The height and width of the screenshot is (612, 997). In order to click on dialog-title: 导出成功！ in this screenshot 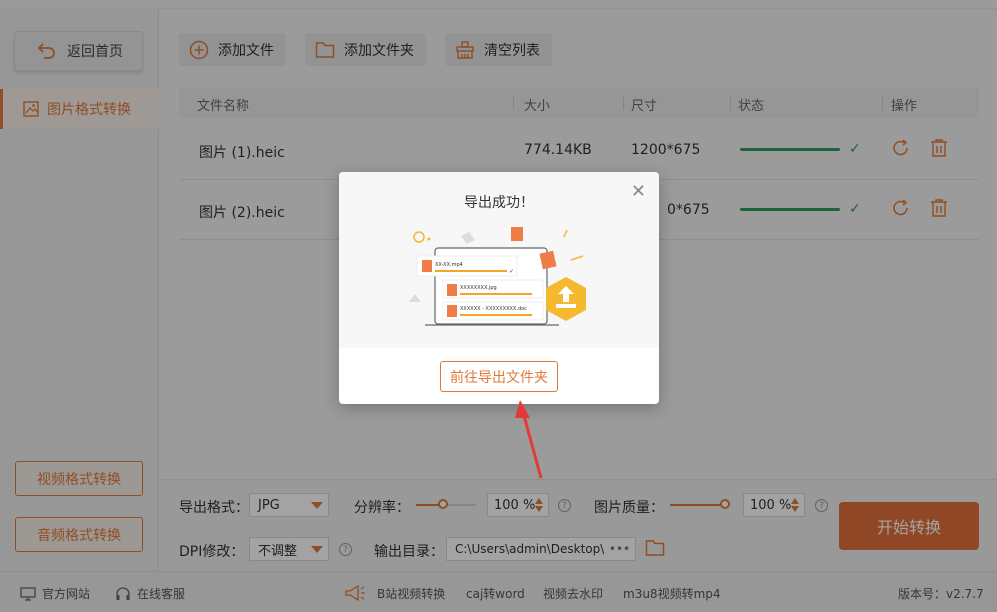, I will do `click(499, 203)`.